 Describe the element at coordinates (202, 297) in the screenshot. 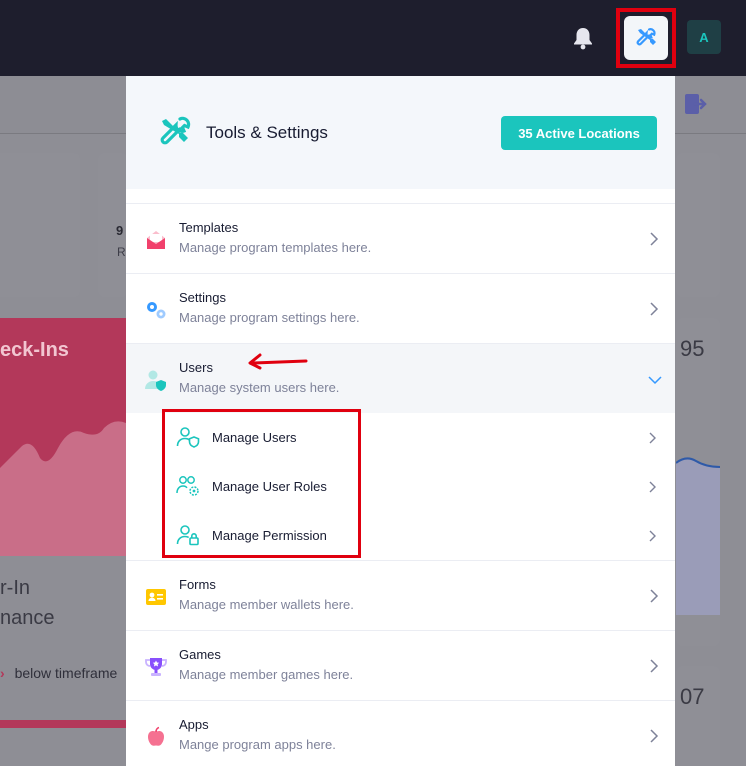

I see `menu-item-title: Settings` at that location.